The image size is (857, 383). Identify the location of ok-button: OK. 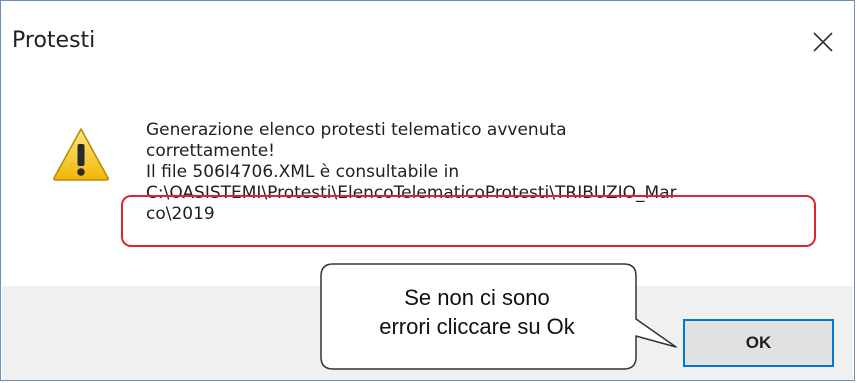
(758, 343).